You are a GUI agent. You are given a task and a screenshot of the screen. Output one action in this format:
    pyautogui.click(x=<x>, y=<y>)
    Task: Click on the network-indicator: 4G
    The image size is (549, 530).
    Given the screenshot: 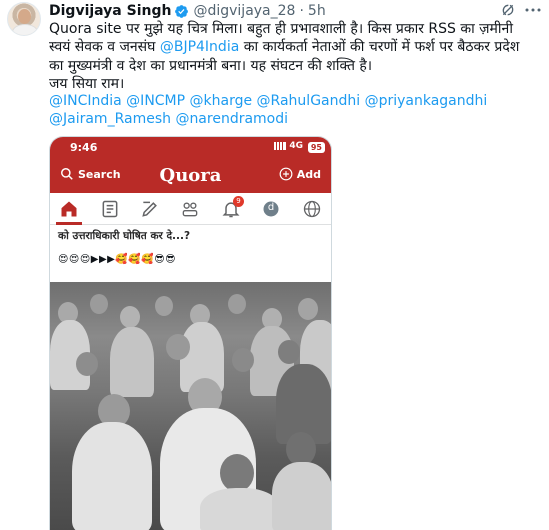 What is the action you would take?
    pyautogui.click(x=288, y=146)
    